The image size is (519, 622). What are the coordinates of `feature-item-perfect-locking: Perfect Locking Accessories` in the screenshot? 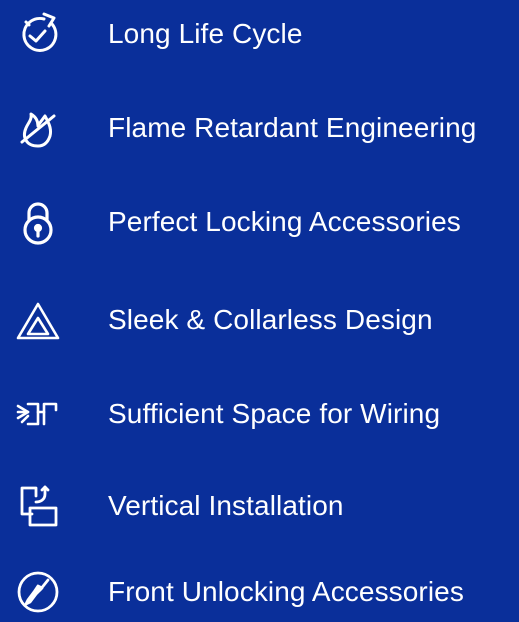 It's located at (259, 222).